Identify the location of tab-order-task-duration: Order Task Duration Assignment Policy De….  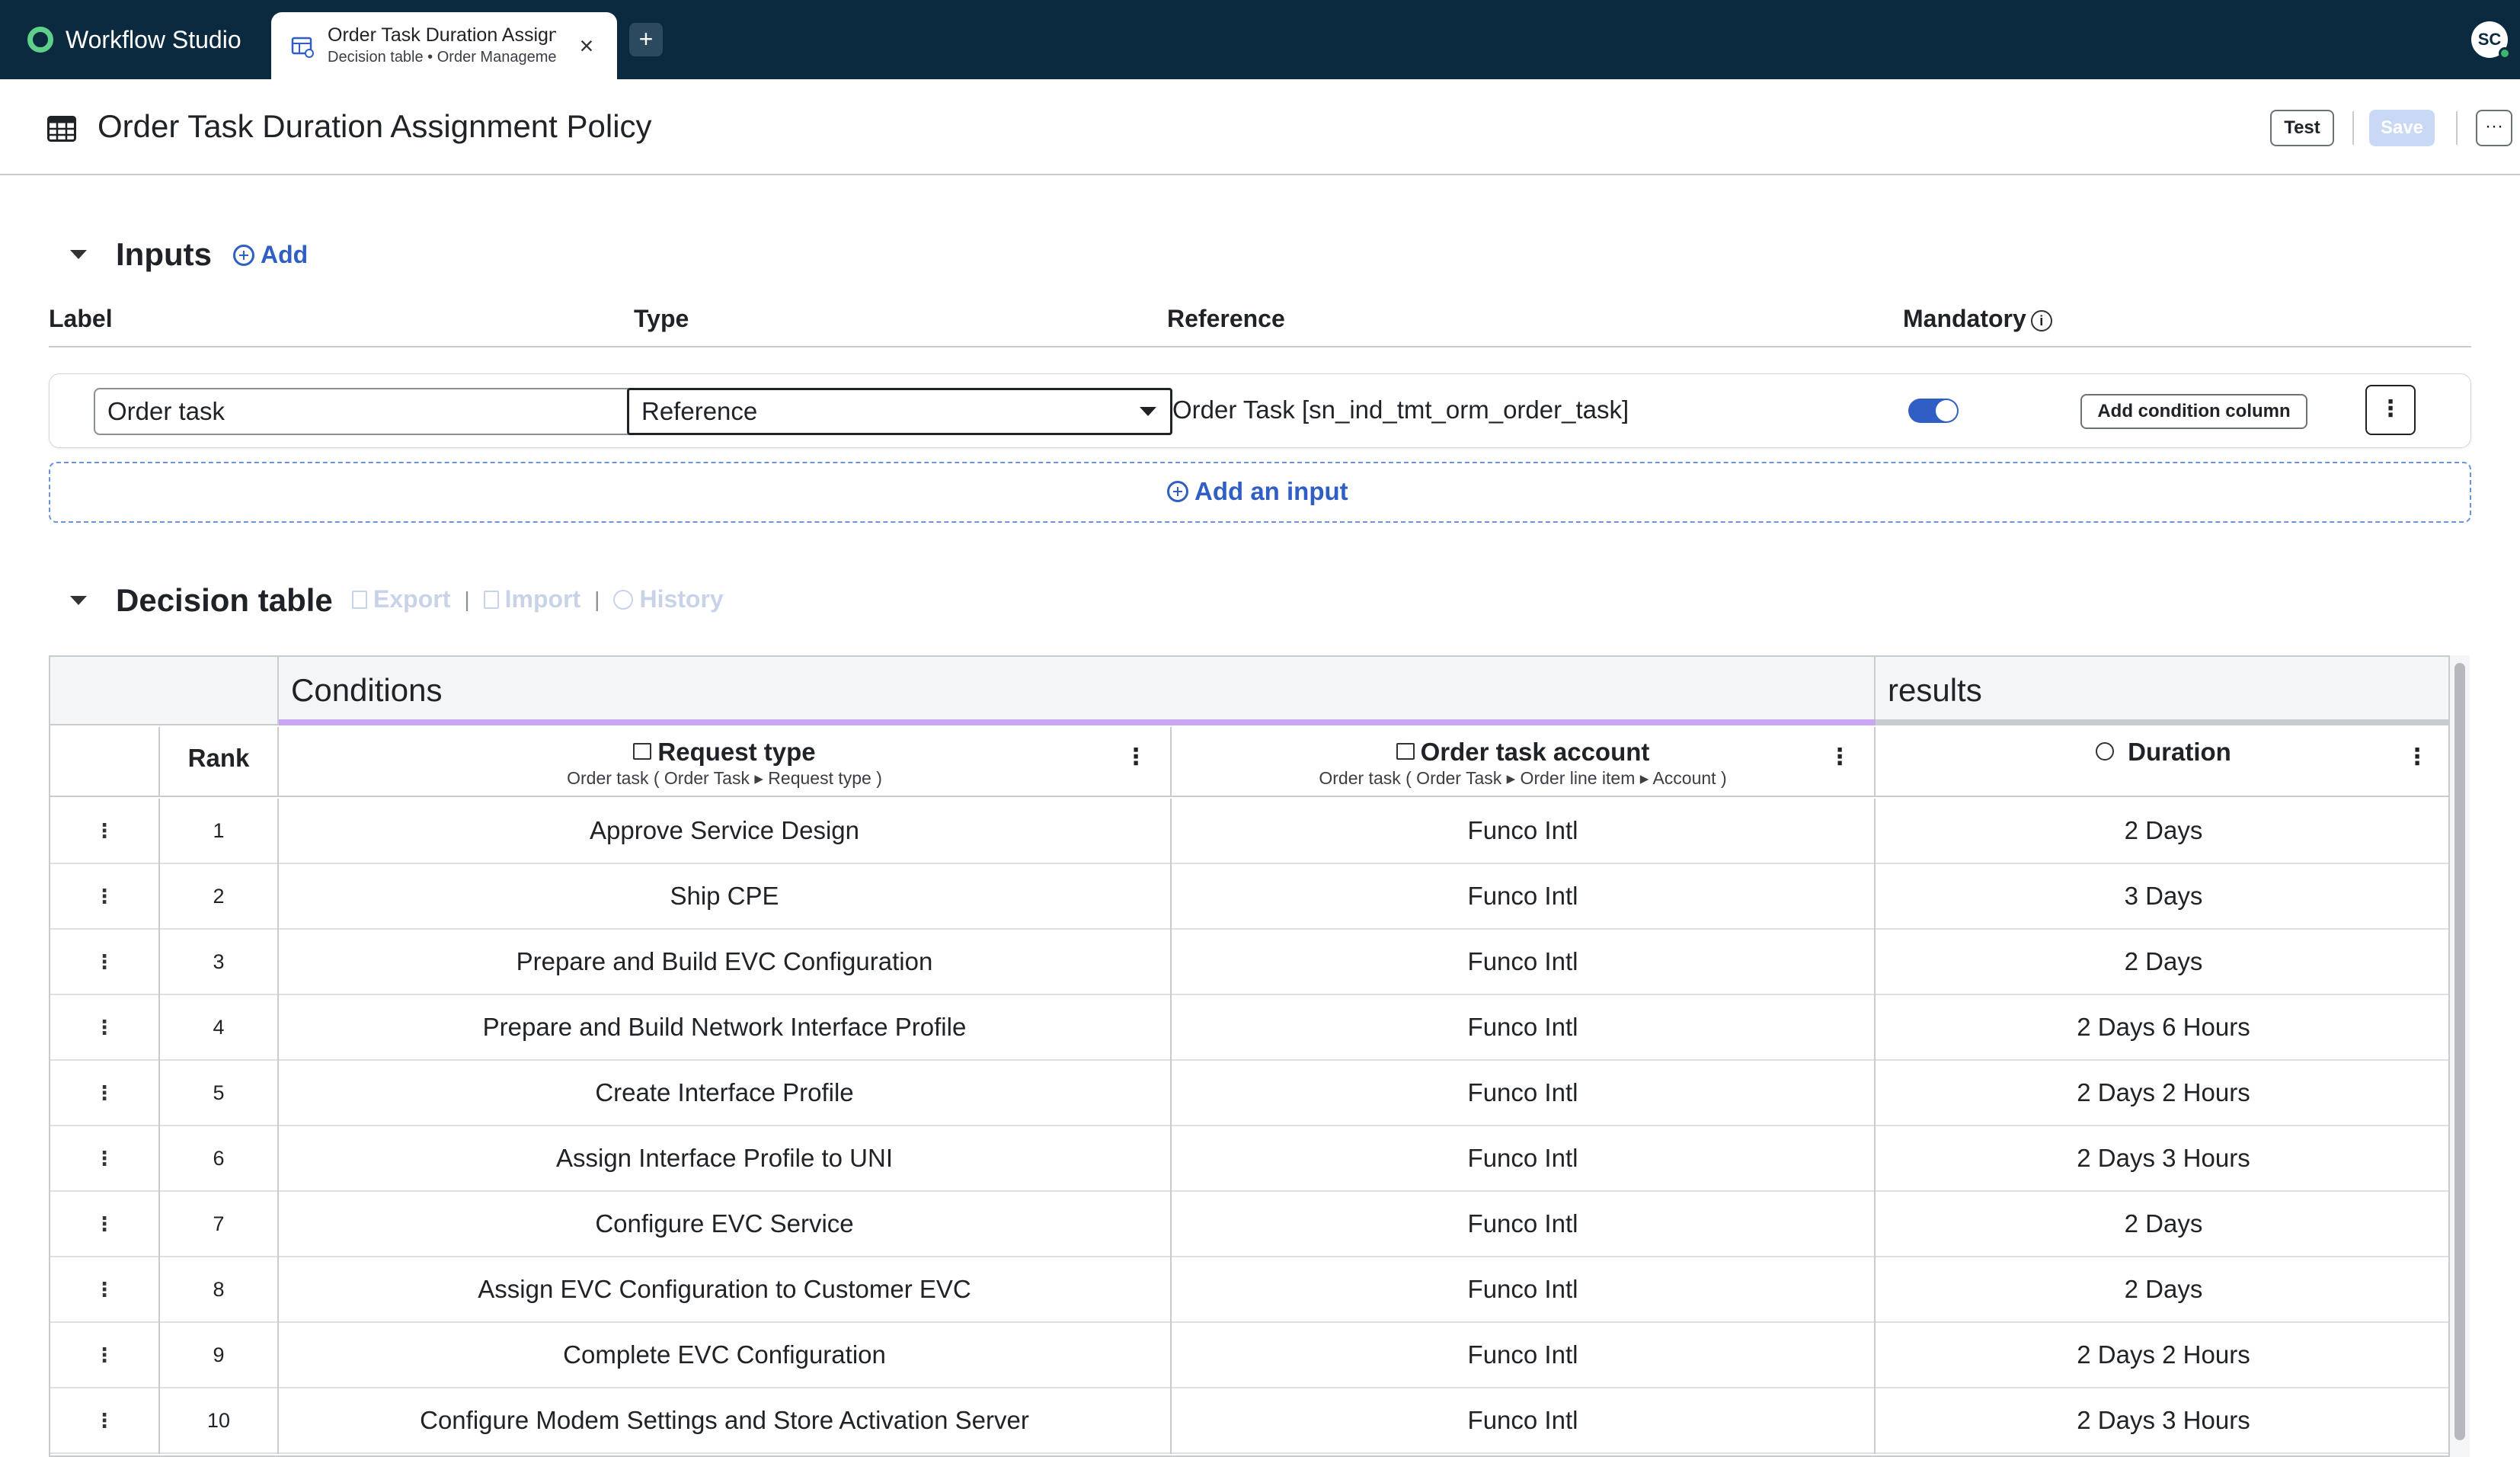
(444, 45).